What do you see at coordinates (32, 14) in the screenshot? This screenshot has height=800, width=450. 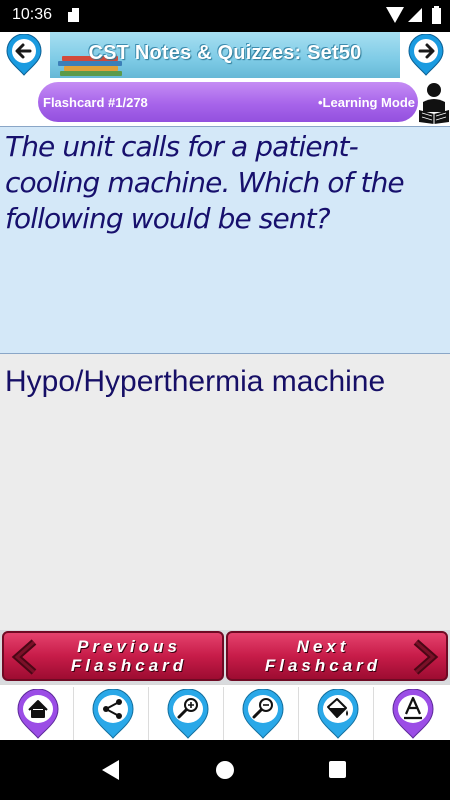 I see `status-time: 10:36` at bounding box center [32, 14].